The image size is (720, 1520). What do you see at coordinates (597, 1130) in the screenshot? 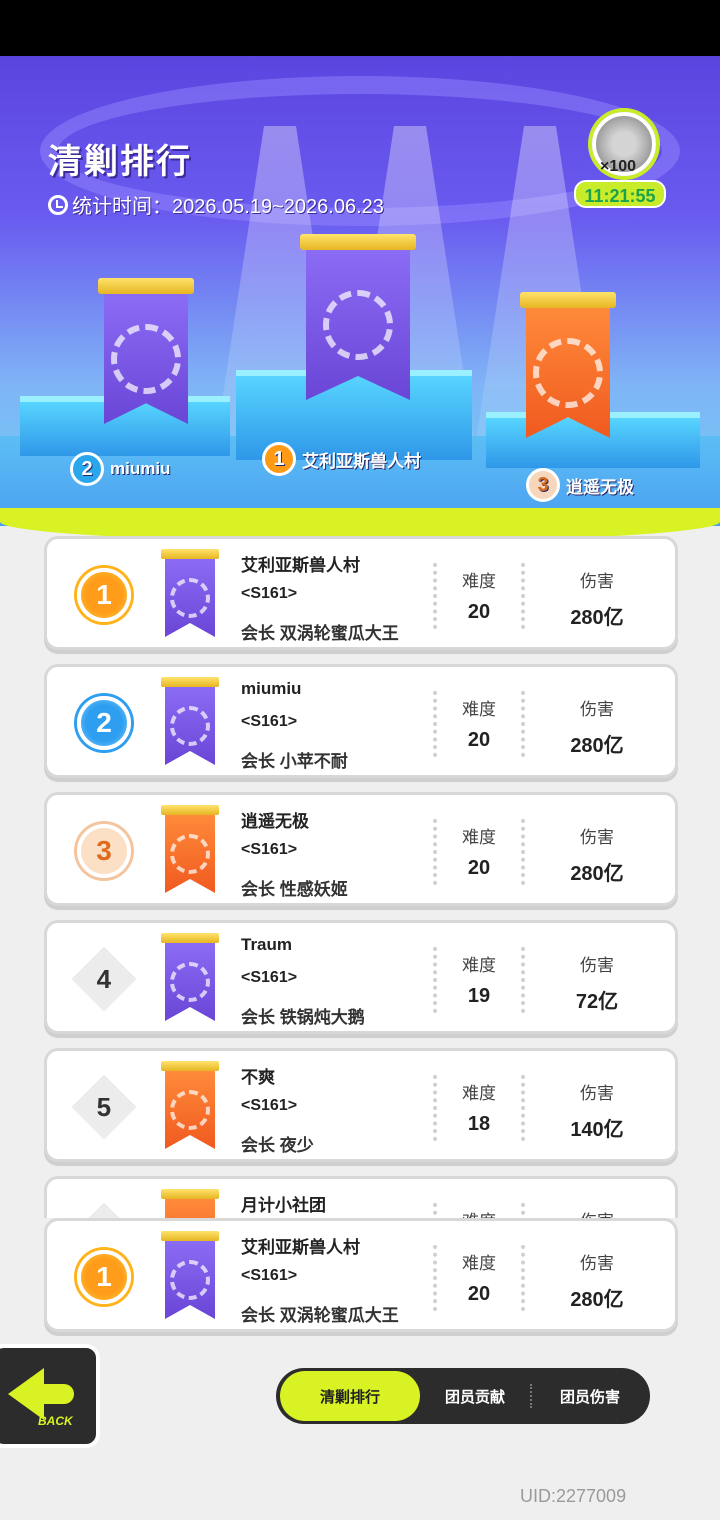
I see `damage-value: 140亿` at bounding box center [597, 1130].